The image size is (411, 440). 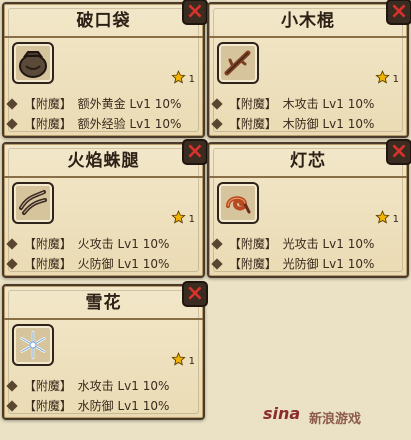 I want to click on sina-logo: sina, so click(x=282, y=413).